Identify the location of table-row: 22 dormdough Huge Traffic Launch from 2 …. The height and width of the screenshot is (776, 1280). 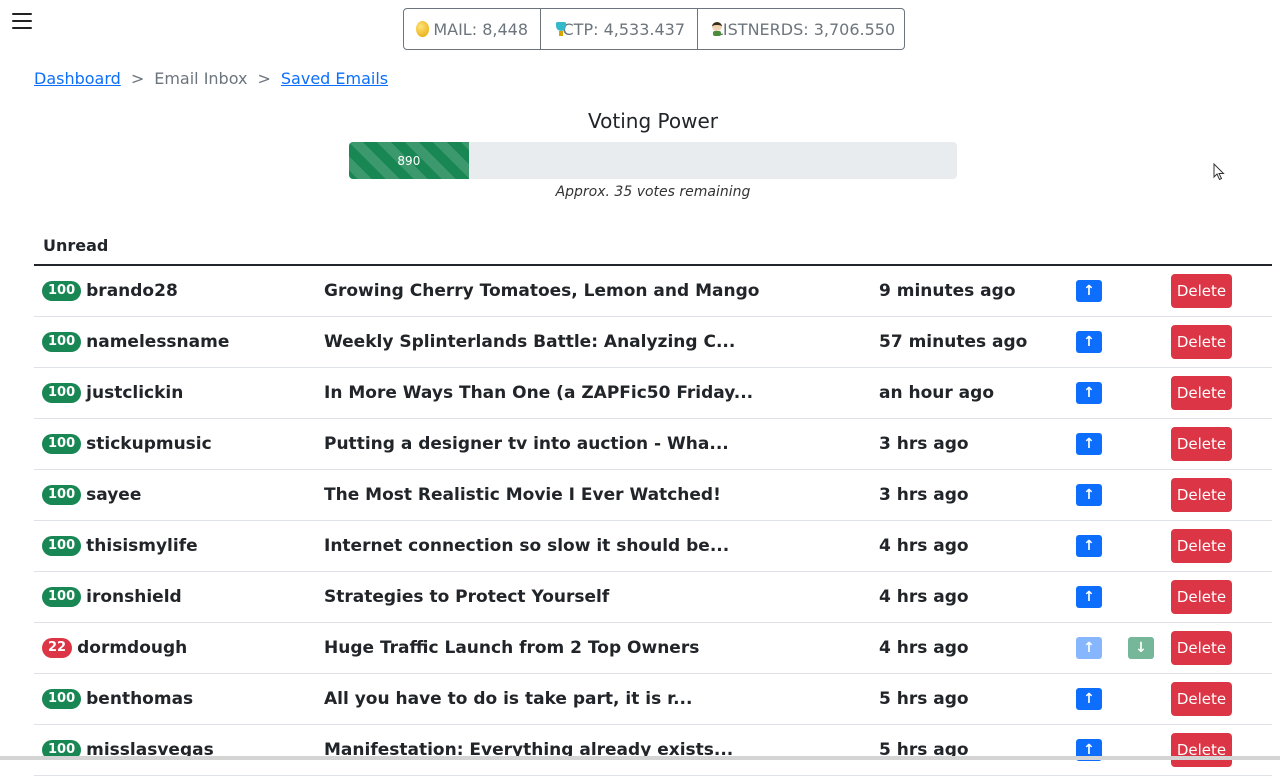
(653, 648).